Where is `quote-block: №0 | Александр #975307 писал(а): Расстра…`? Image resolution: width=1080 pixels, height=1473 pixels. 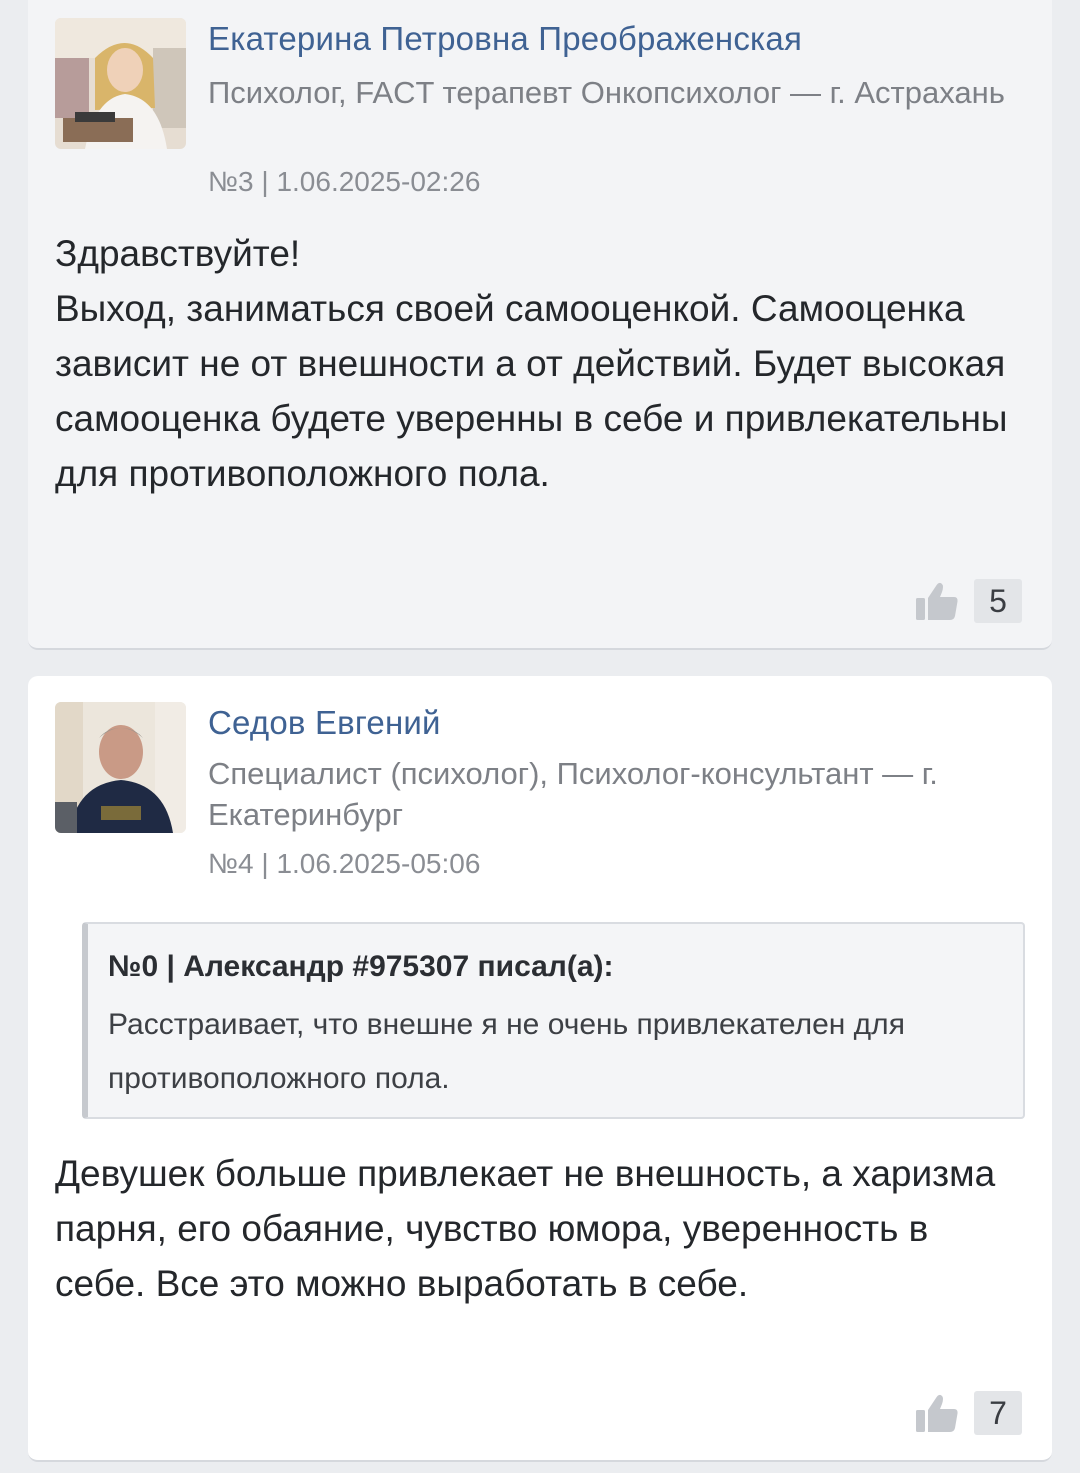 quote-block: №0 | Александр #975307 писал(а): Расстра… is located at coordinates (553, 1020).